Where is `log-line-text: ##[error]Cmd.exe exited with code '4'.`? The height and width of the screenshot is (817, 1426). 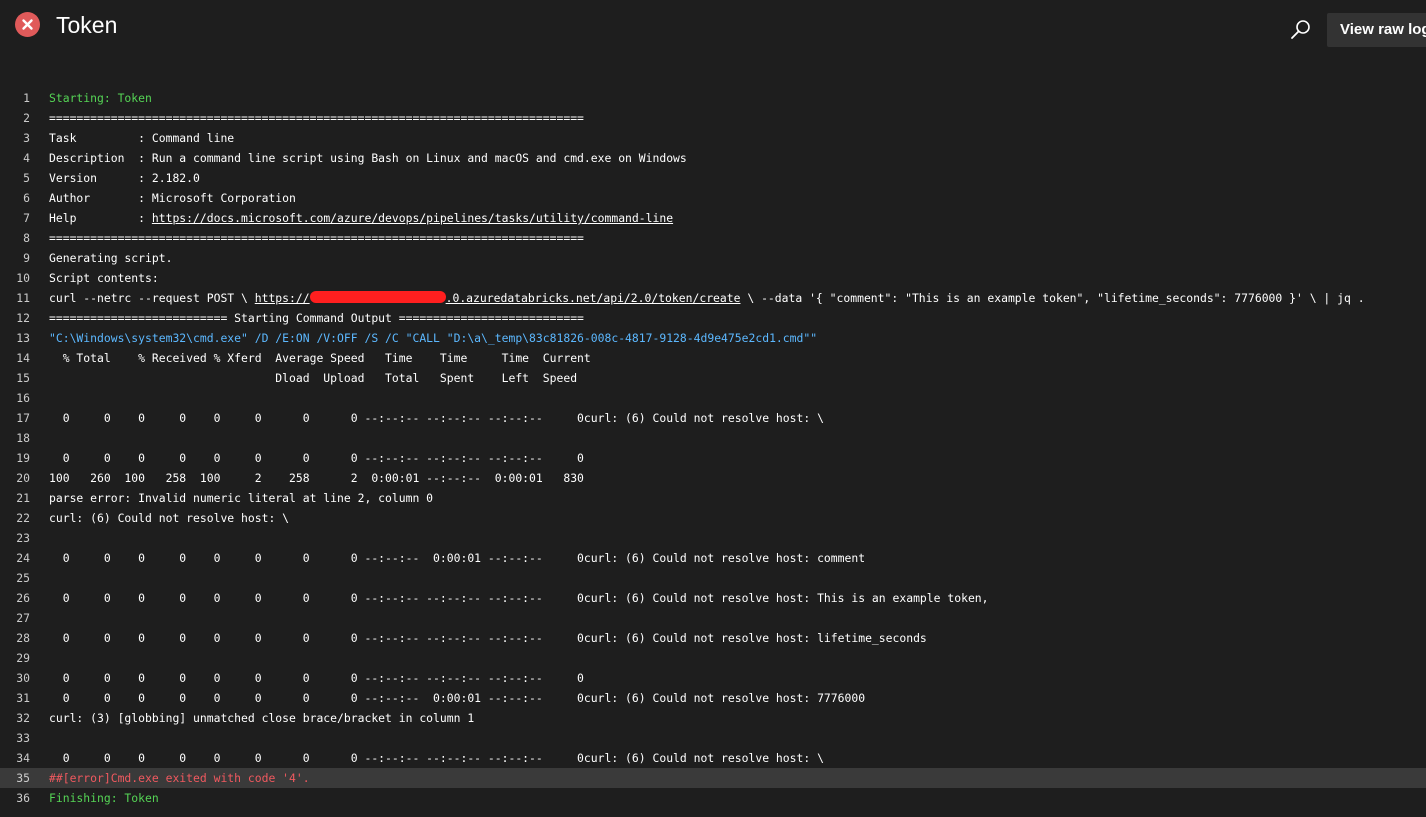 log-line-text: ##[error]Cmd.exe exited with code '4'. is located at coordinates (179, 778).